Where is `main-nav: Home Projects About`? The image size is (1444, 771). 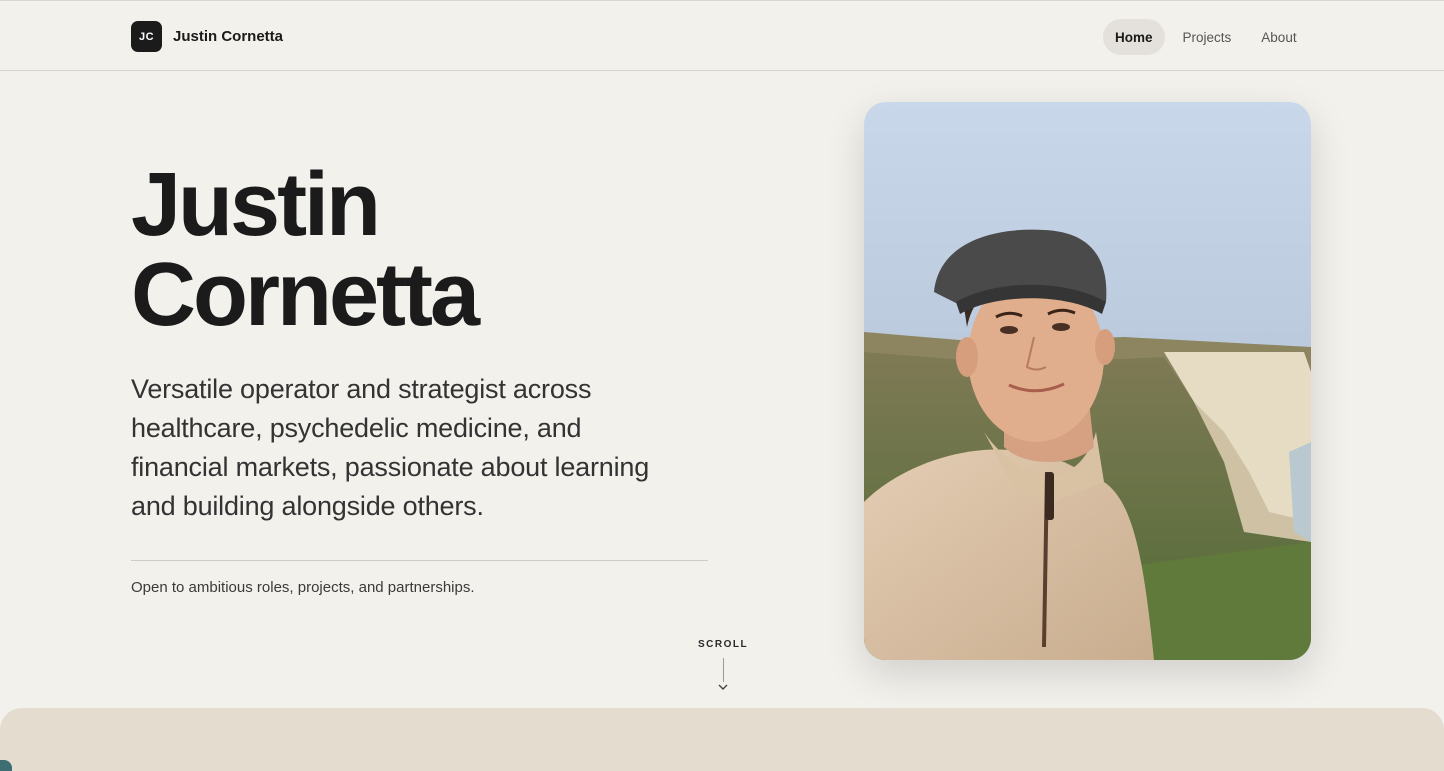 main-nav: Home Projects About is located at coordinates (1206, 37).